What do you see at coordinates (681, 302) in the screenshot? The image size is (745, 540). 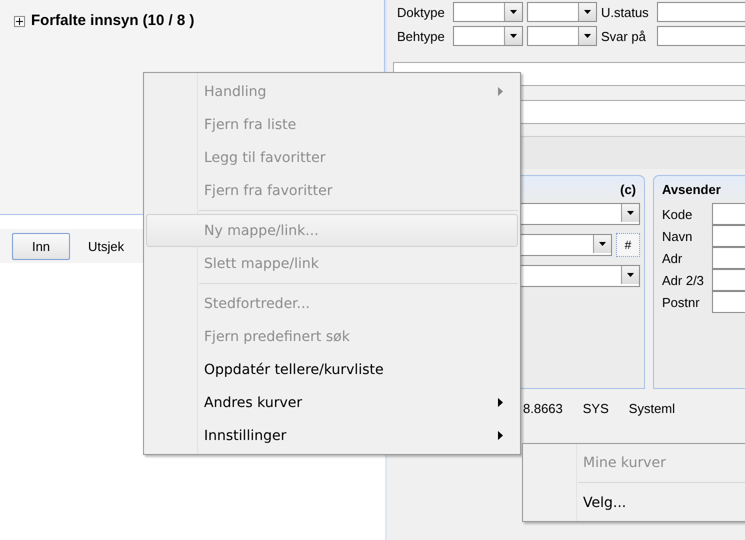 I see `field-label: Postnr` at bounding box center [681, 302].